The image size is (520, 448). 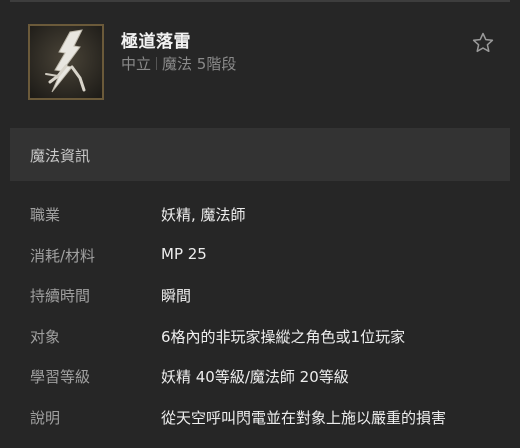 I want to click on info-value: 瞬間, so click(x=176, y=296).